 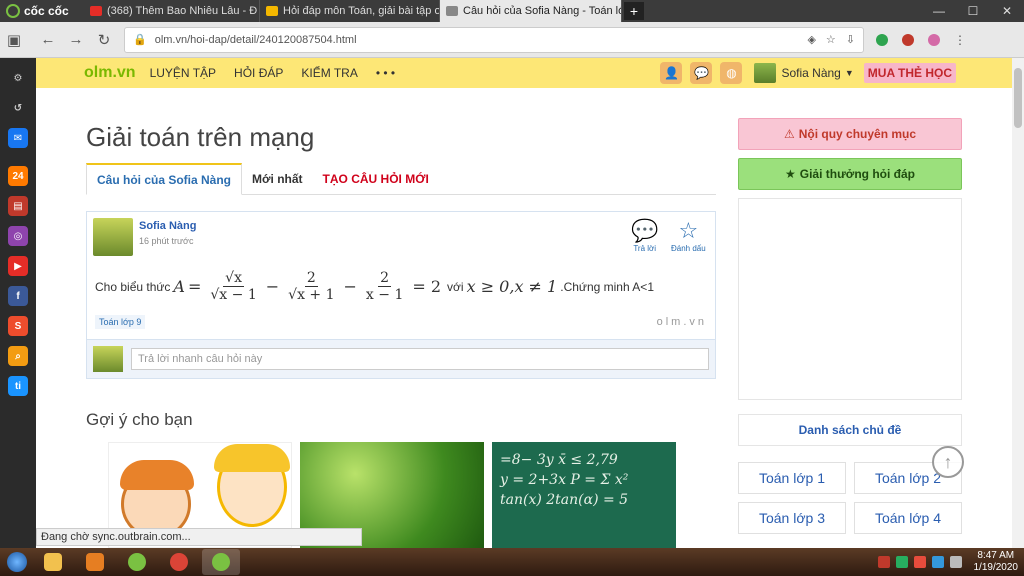 What do you see at coordinates (113, 237) in the screenshot?
I see `author-avatar` at bounding box center [113, 237].